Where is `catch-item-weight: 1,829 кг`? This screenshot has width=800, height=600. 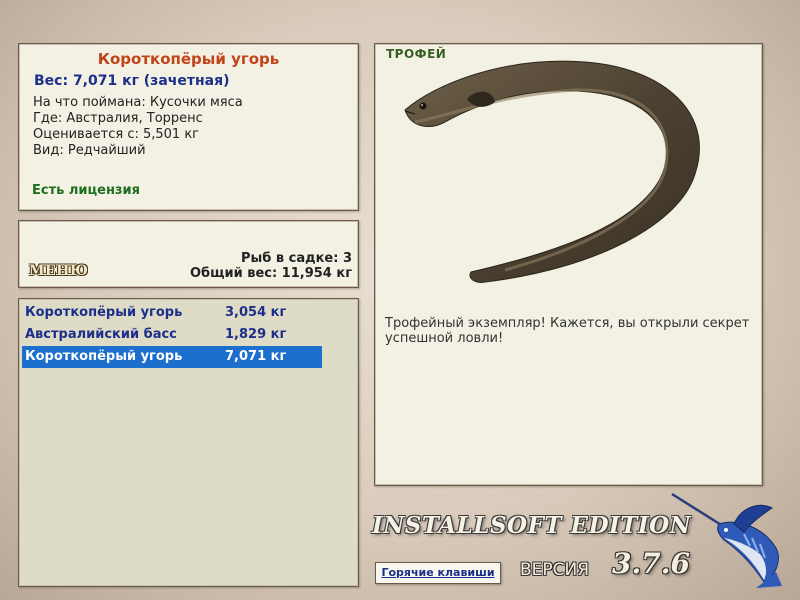 catch-item-weight: 1,829 кг is located at coordinates (256, 334).